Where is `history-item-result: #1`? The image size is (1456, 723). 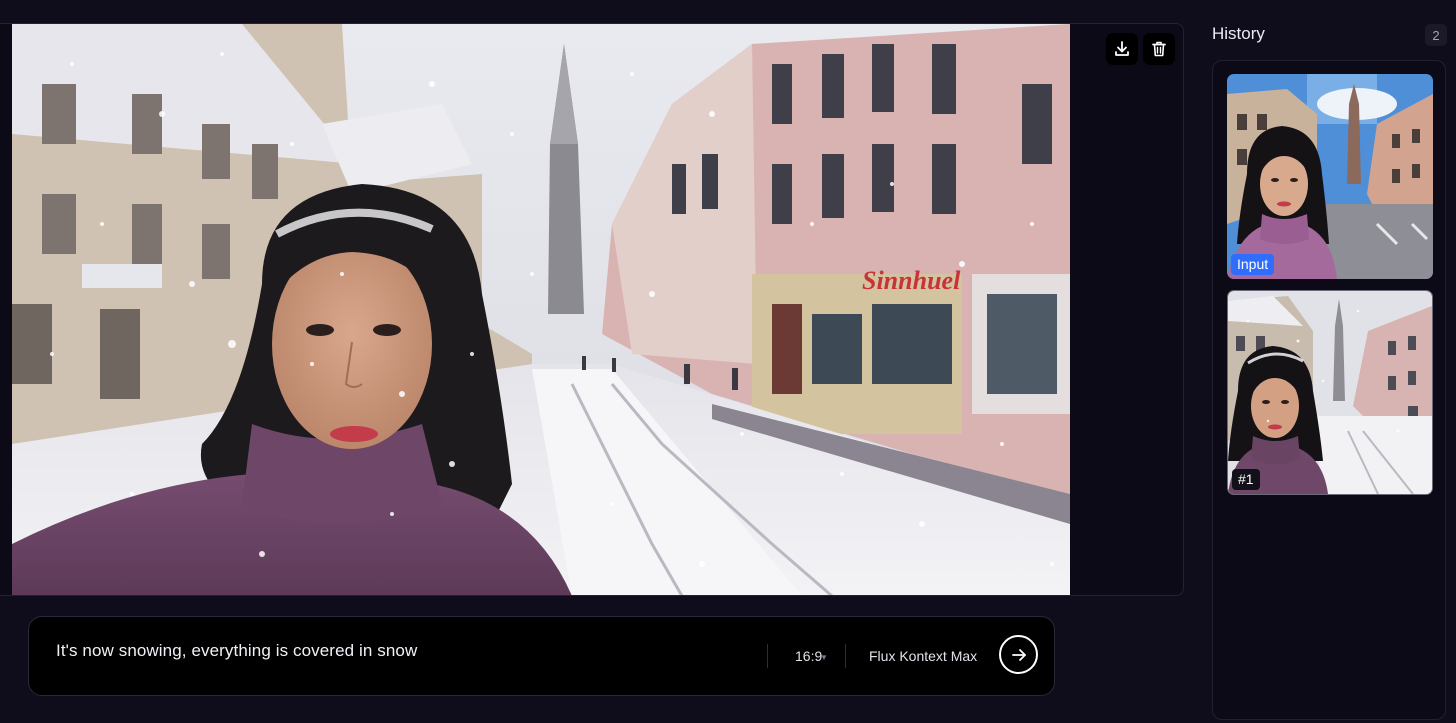 history-item-result: #1 is located at coordinates (1330, 392).